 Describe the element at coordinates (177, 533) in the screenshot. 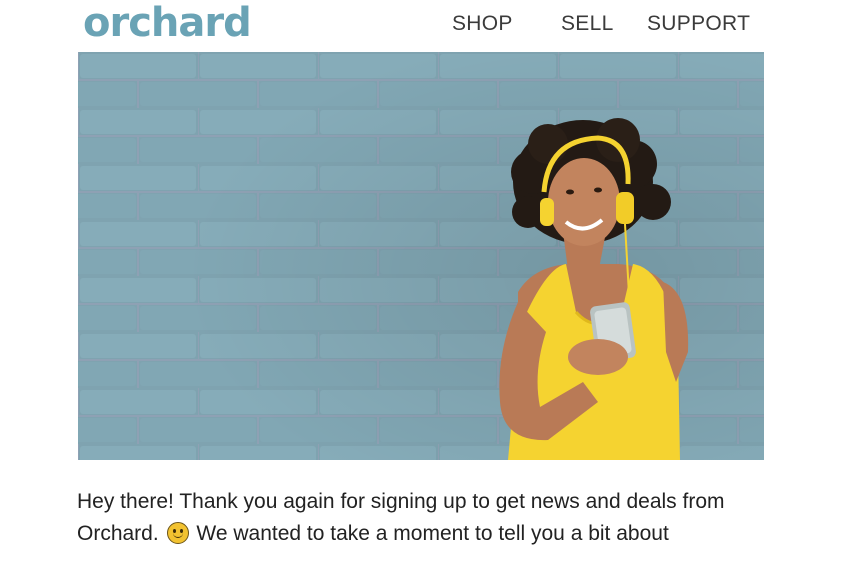

I see `smiley-icon` at that location.